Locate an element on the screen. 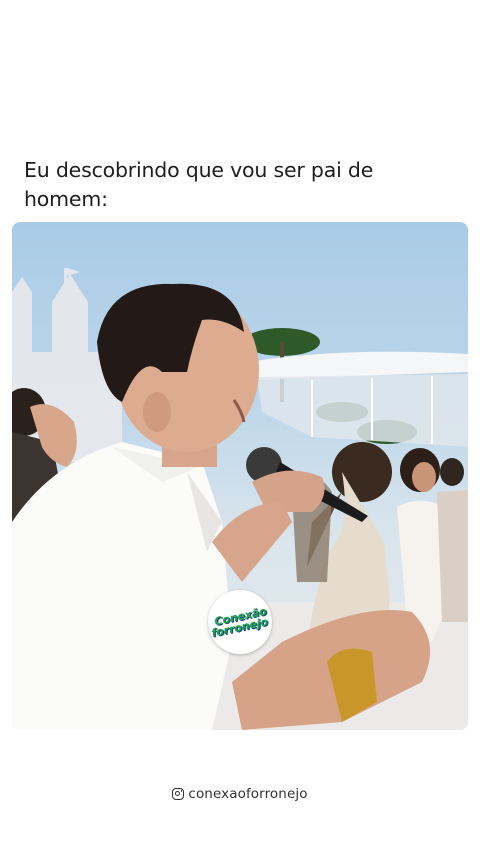 This screenshot has height=854, width=480. channel-watermark-badge: Conexão forronejo is located at coordinates (240, 622).